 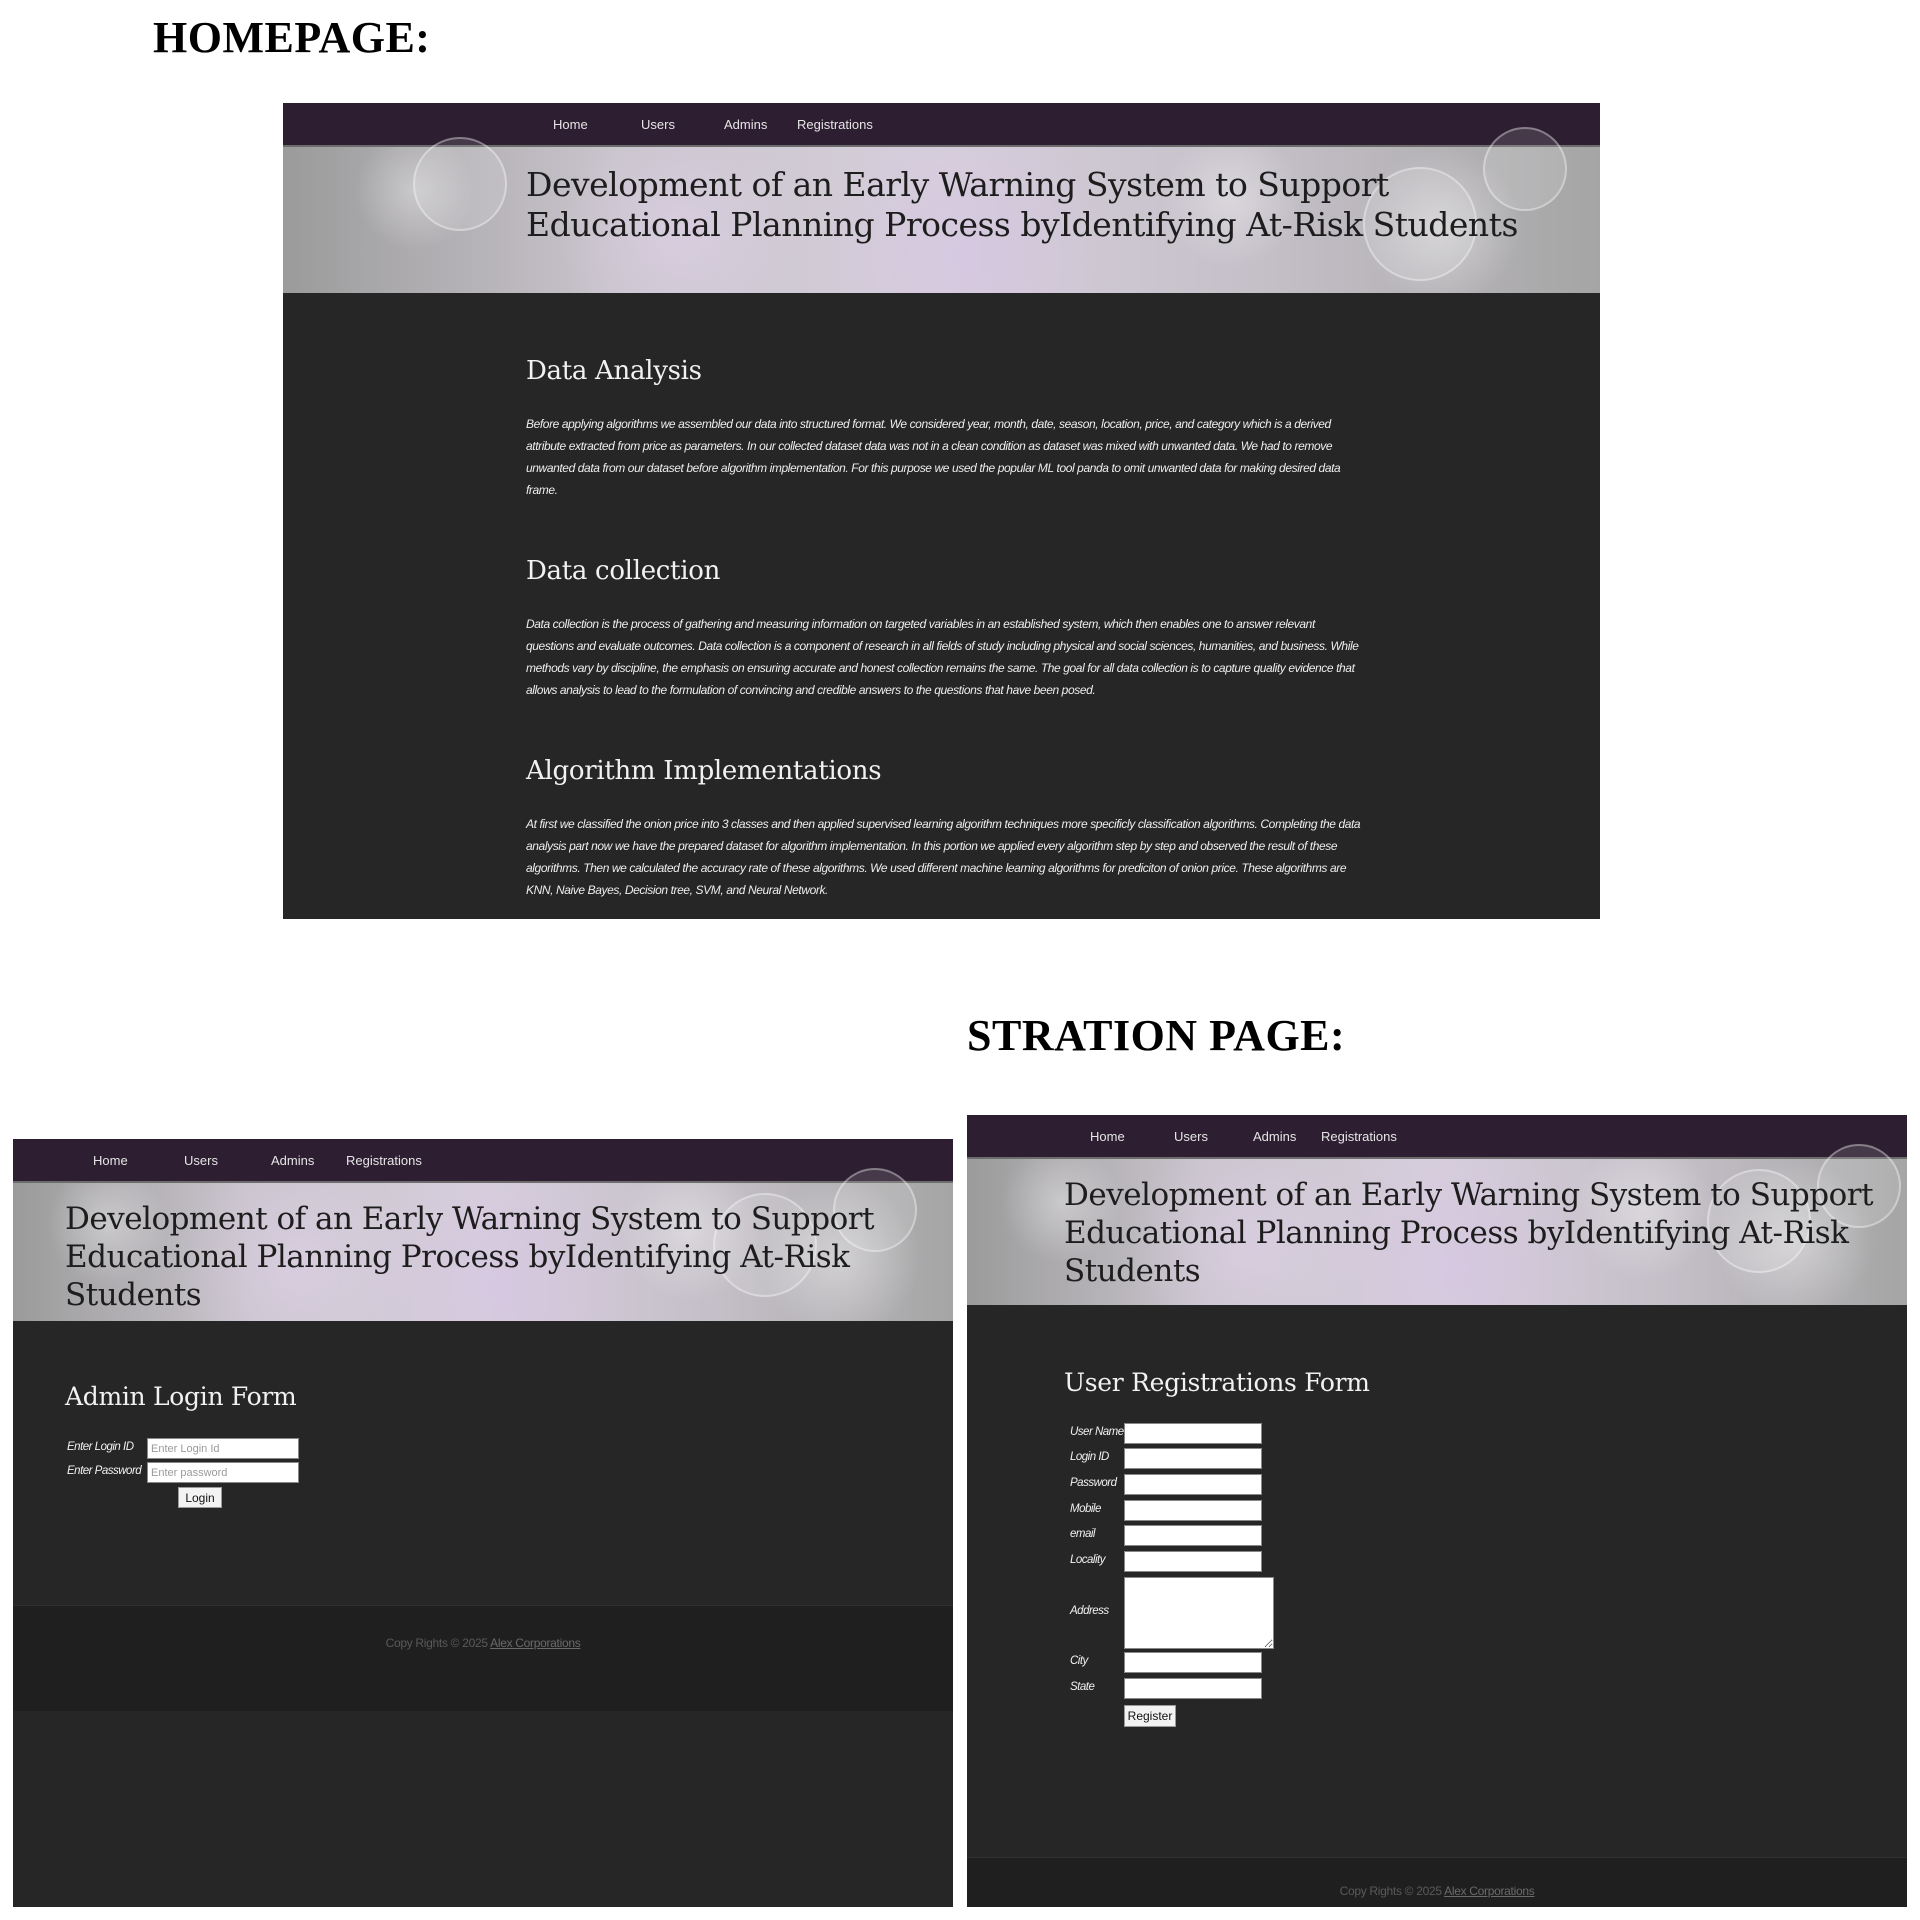 What do you see at coordinates (100, 1447) in the screenshot?
I see `login-id-label: Enter Login ID` at bounding box center [100, 1447].